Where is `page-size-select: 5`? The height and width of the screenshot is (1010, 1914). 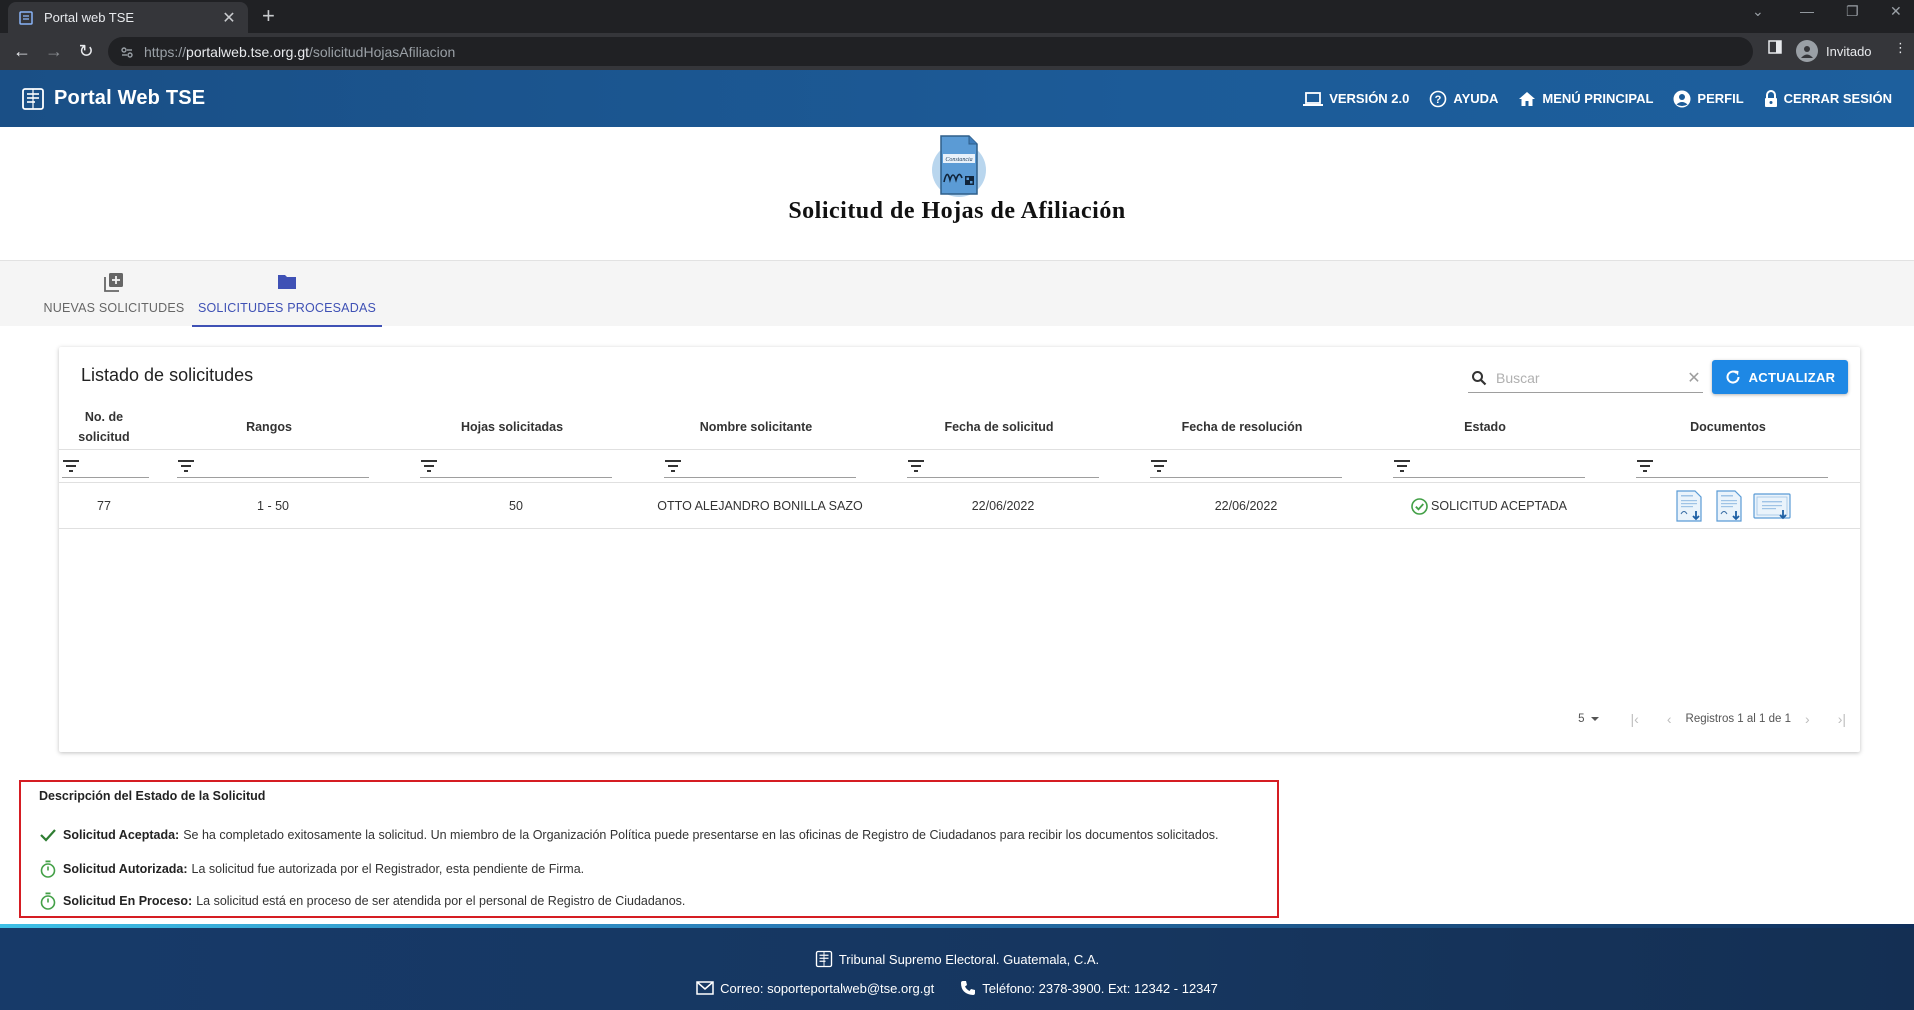 page-size-select: 5 is located at coordinates (1589, 719).